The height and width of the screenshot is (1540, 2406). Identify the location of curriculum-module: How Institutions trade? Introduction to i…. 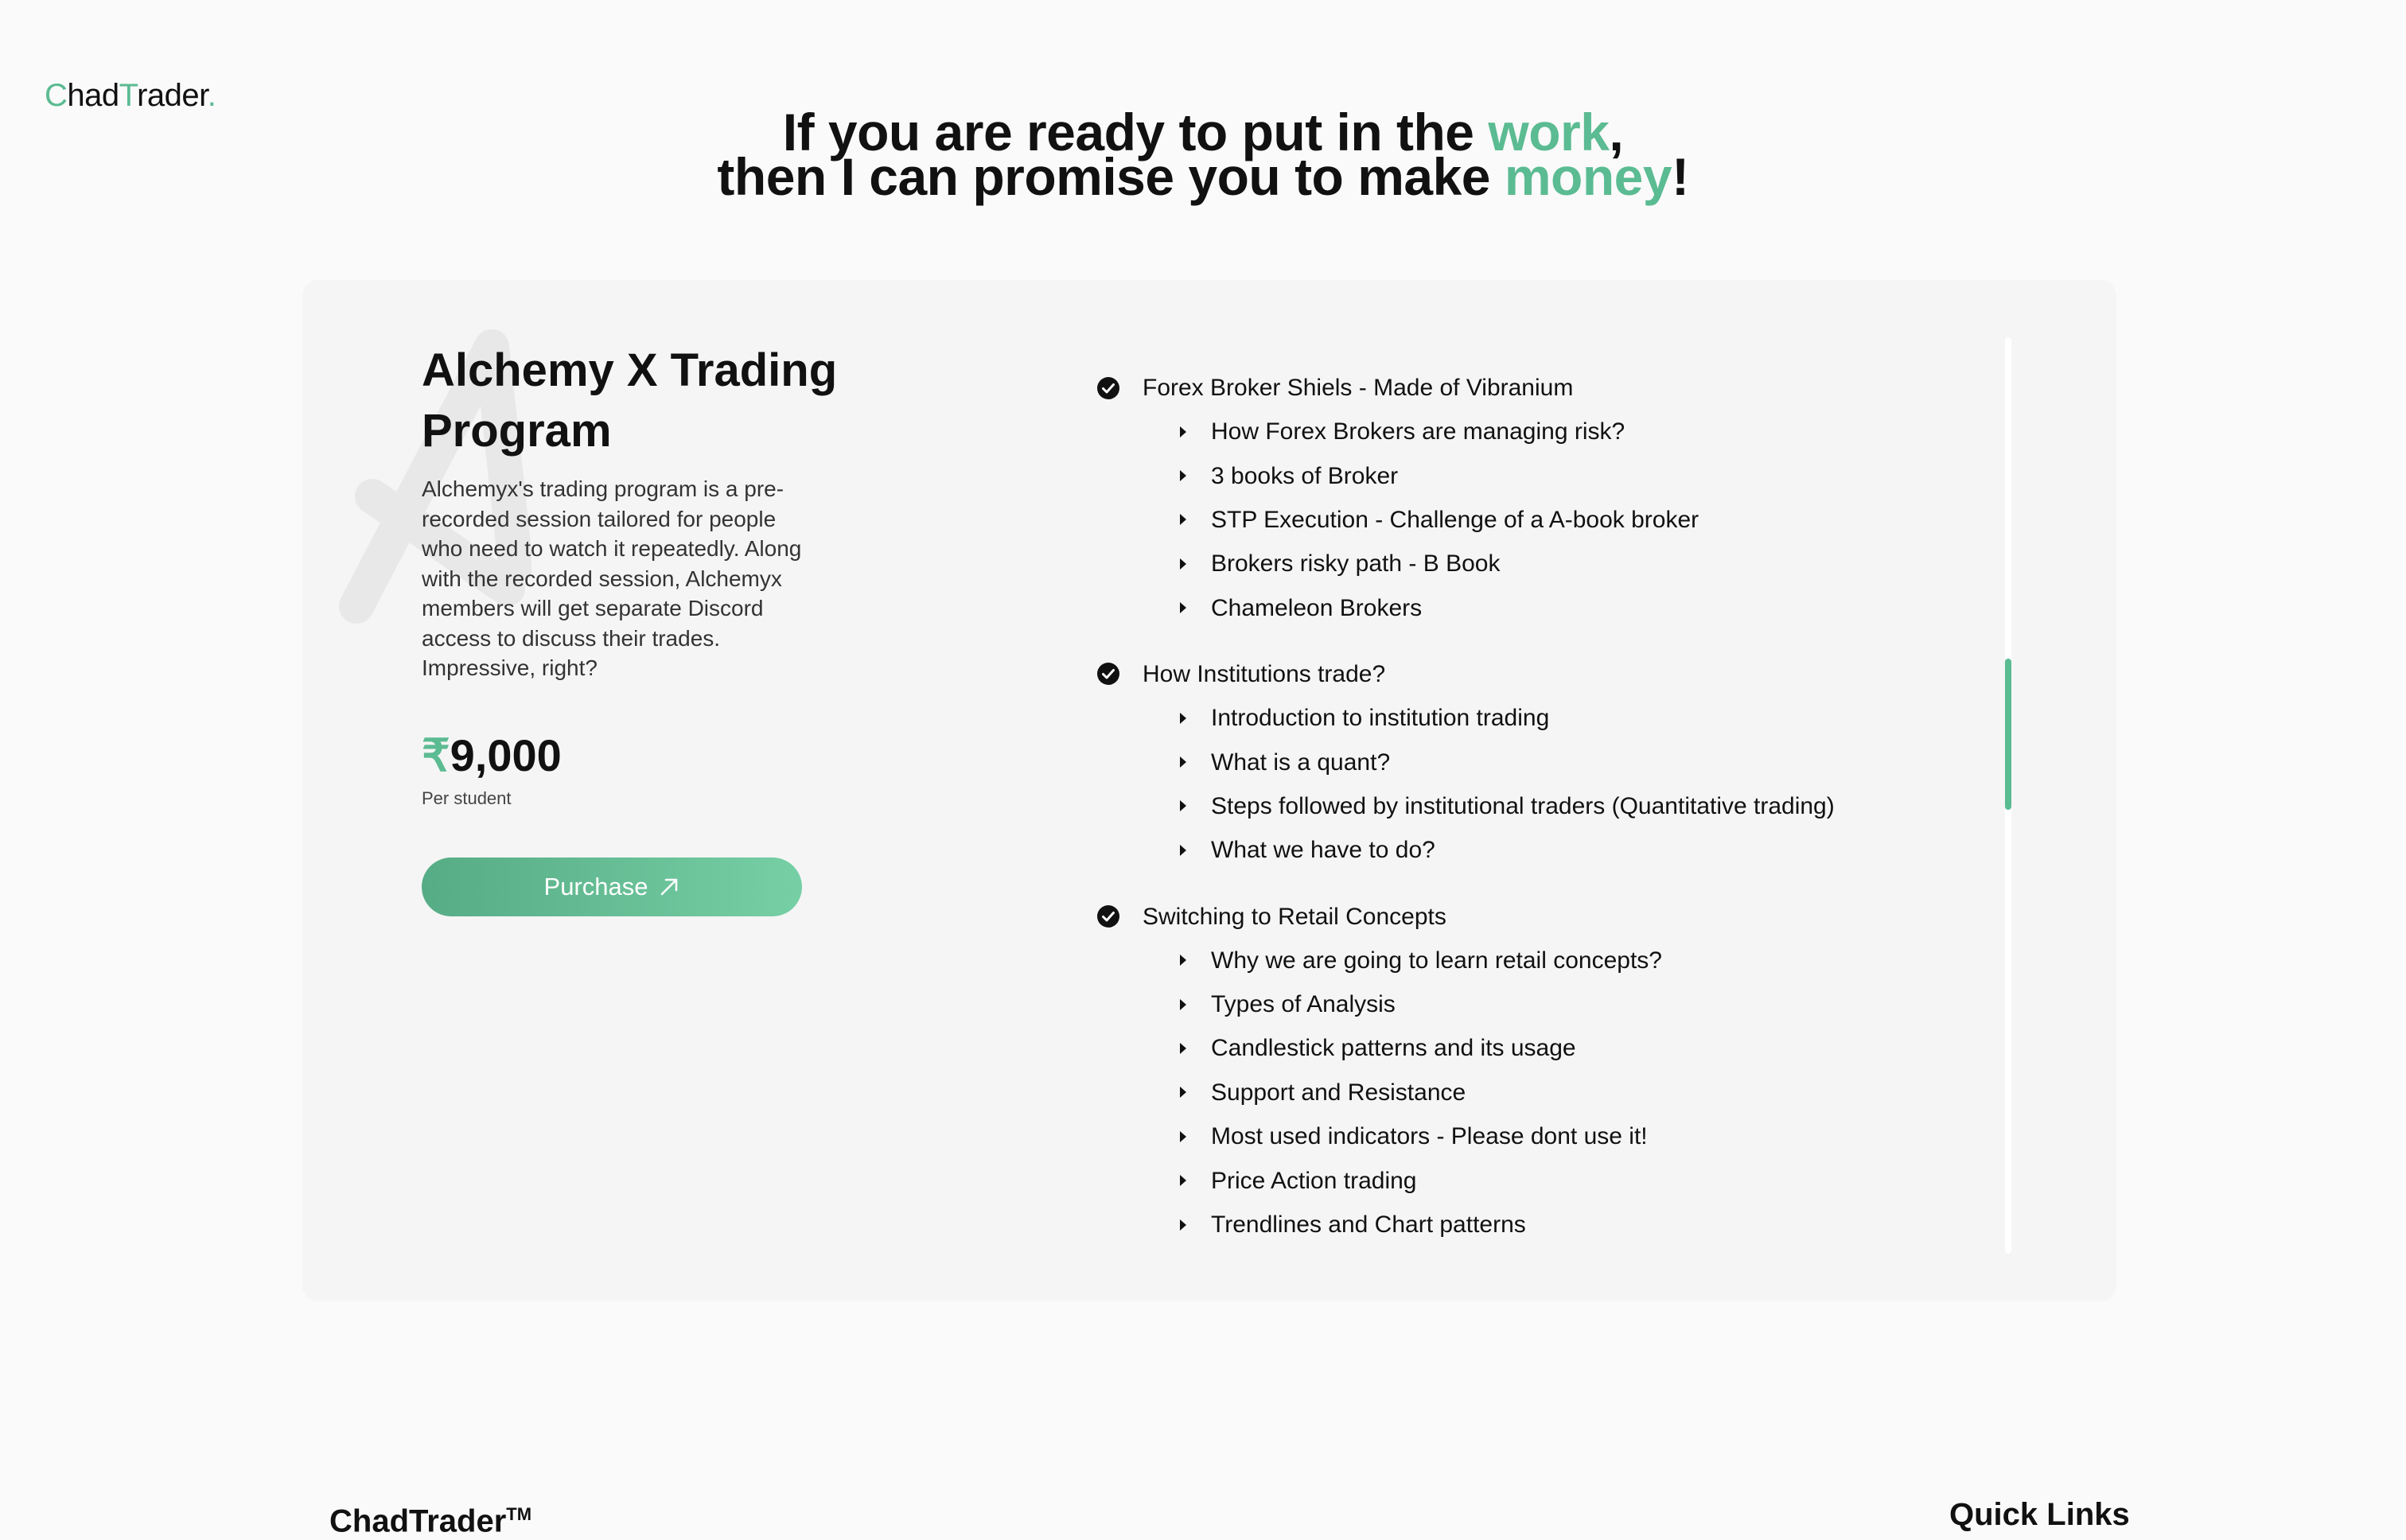
(1545, 762).